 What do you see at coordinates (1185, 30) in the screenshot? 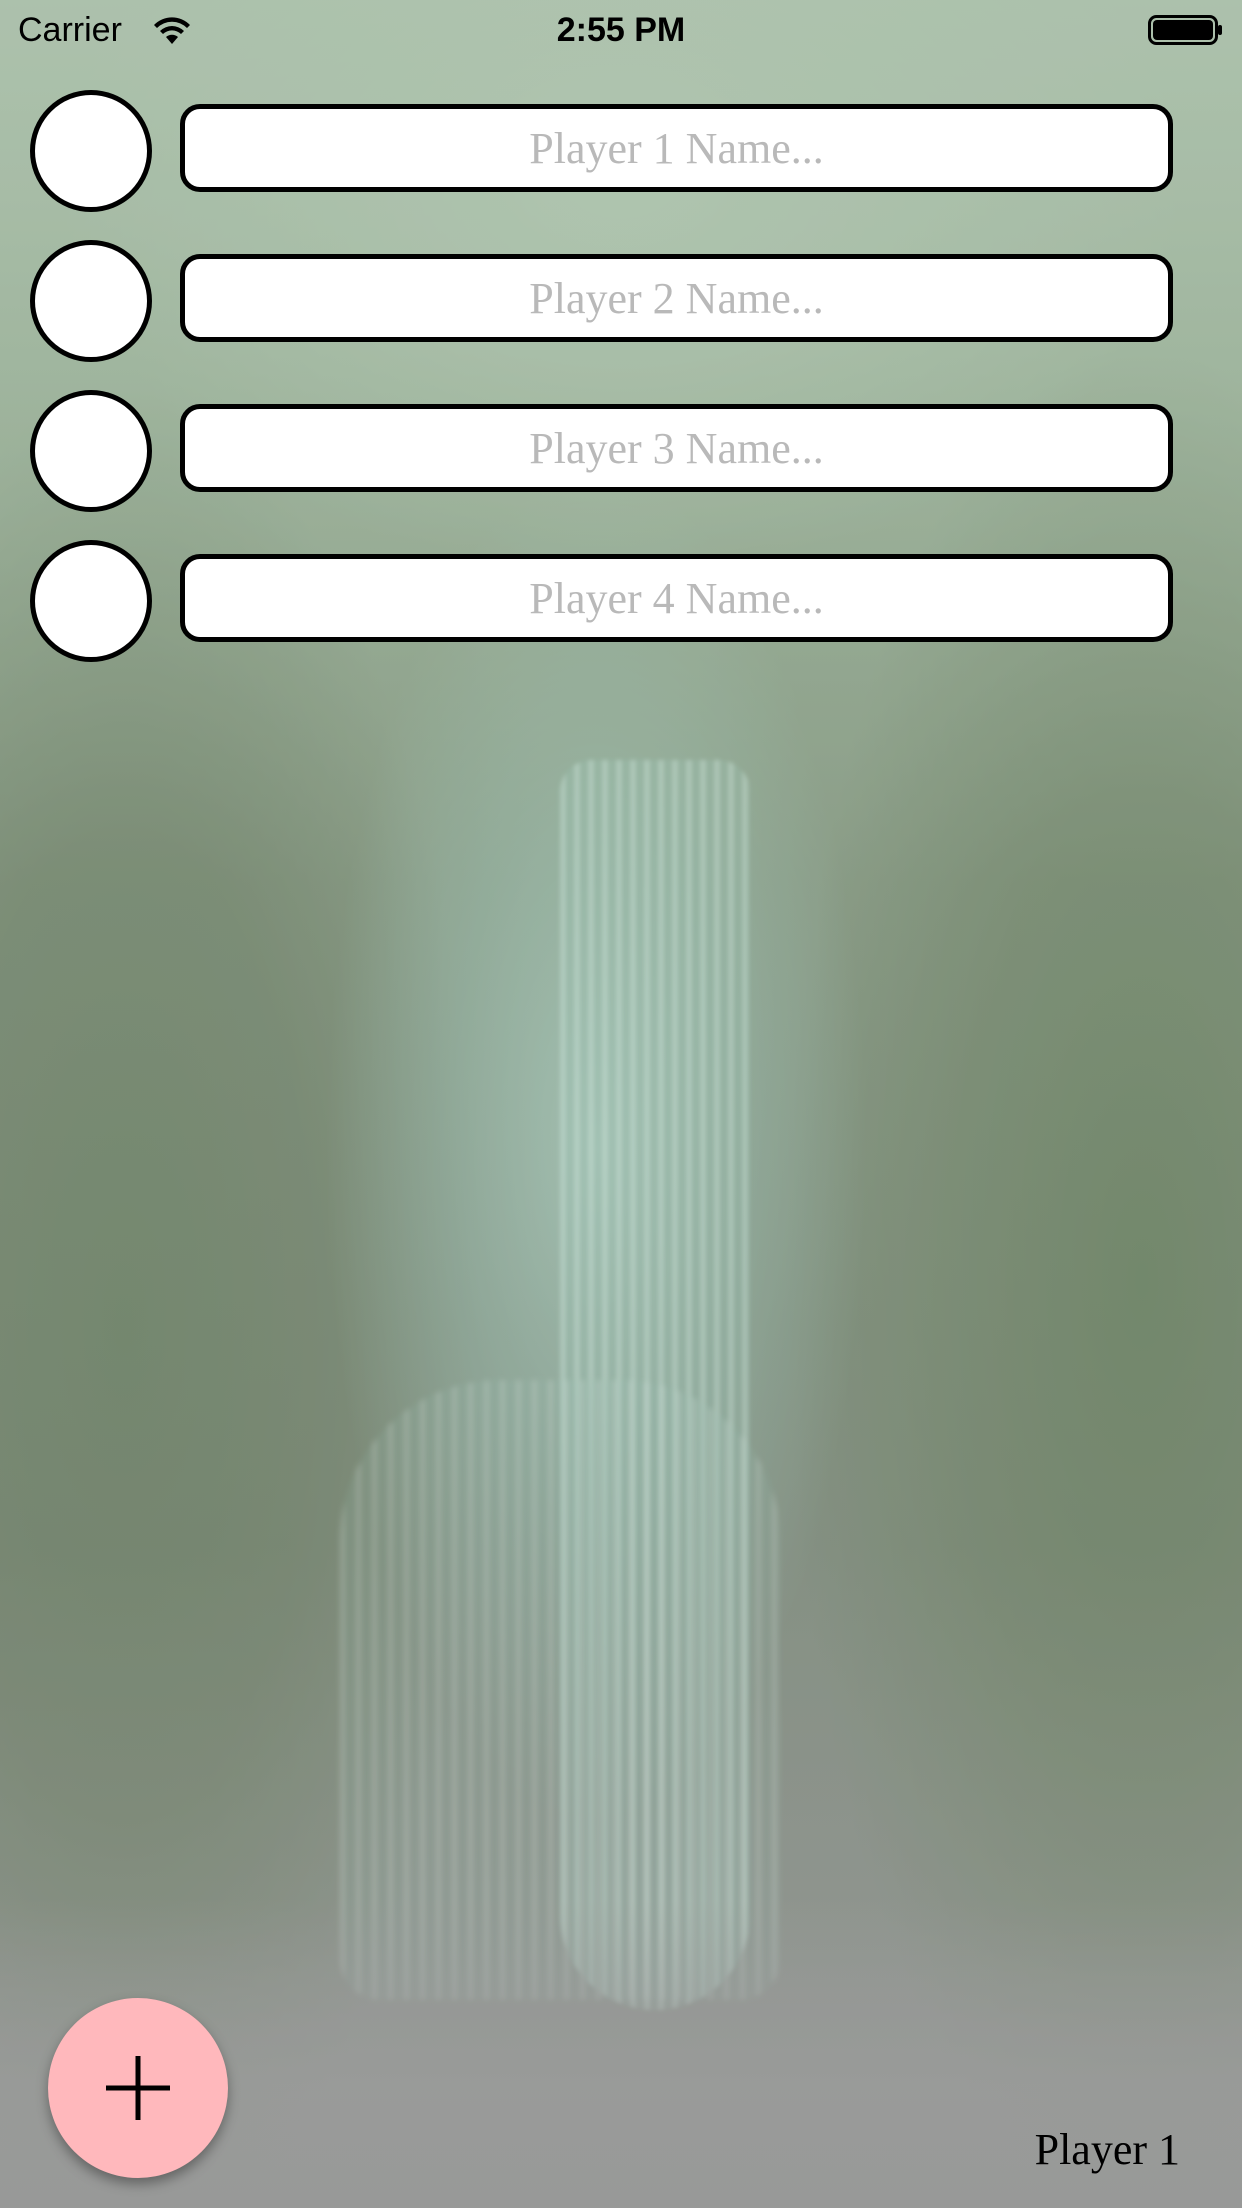
I see `battery-full-icon` at bounding box center [1185, 30].